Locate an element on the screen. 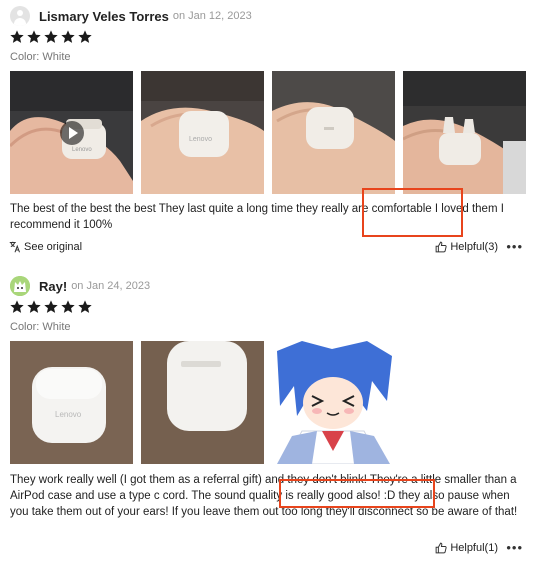 This screenshot has height=561, width=533. review-header: Lismary Veles Torres on Jan 12, 2023 is located at coordinates (131, 16).